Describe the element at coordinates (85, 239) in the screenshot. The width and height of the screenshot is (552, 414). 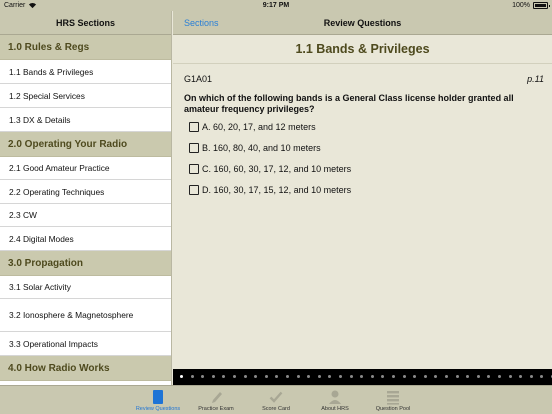
I see `sidebar-item-digital-modes: 2.4 Digital Modes` at that location.